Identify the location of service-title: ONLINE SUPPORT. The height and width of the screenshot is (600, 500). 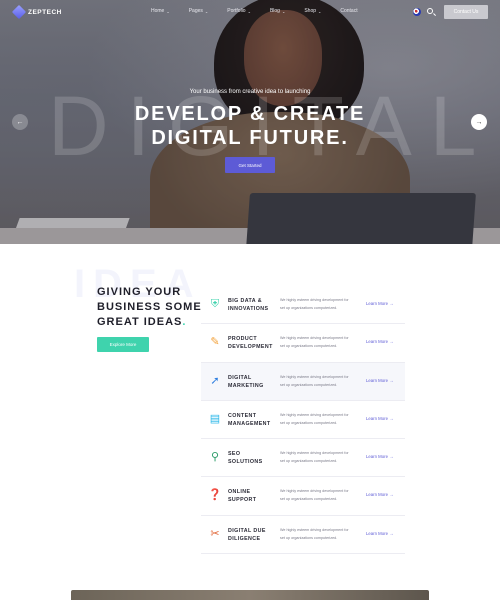
(242, 496).